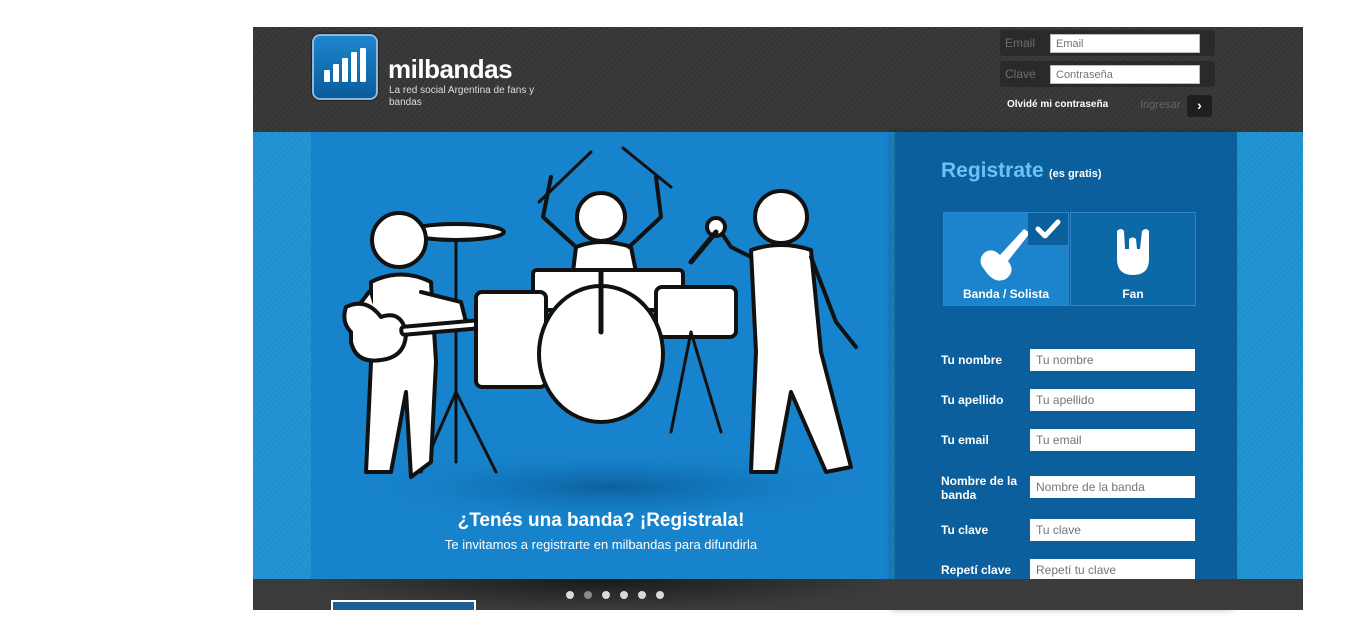  I want to click on field-label: Tu nombre, so click(972, 360).